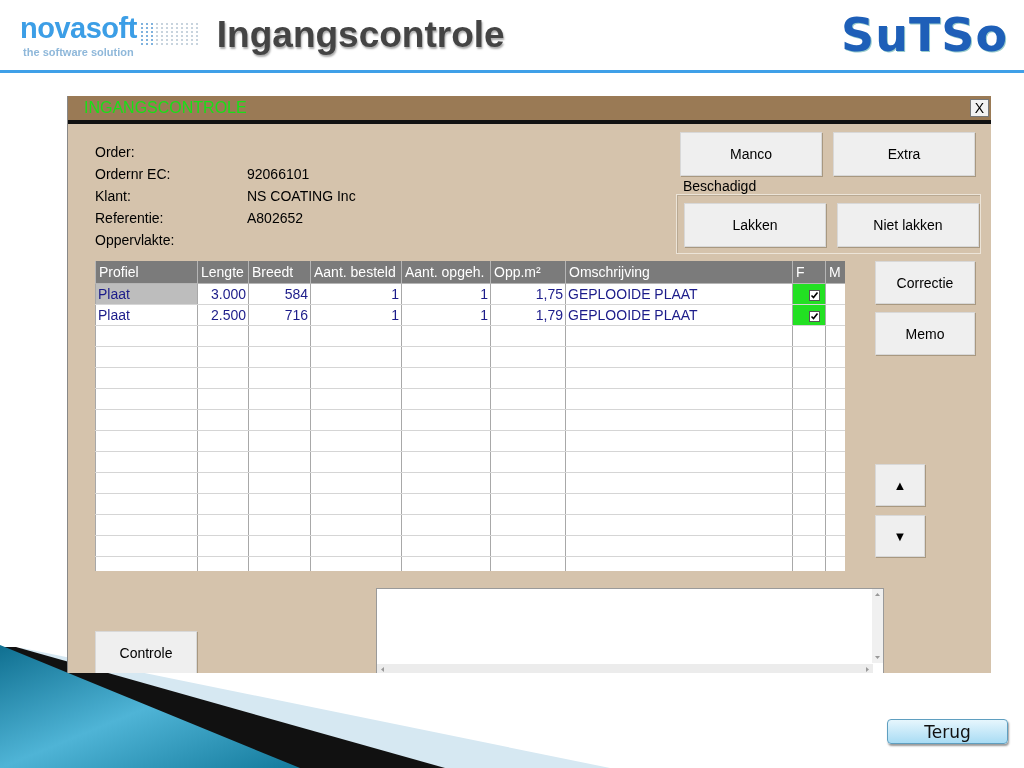 Image resolution: width=1024 pixels, height=768 pixels. What do you see at coordinates (947, 731) in the screenshot?
I see `back-button: Terug` at bounding box center [947, 731].